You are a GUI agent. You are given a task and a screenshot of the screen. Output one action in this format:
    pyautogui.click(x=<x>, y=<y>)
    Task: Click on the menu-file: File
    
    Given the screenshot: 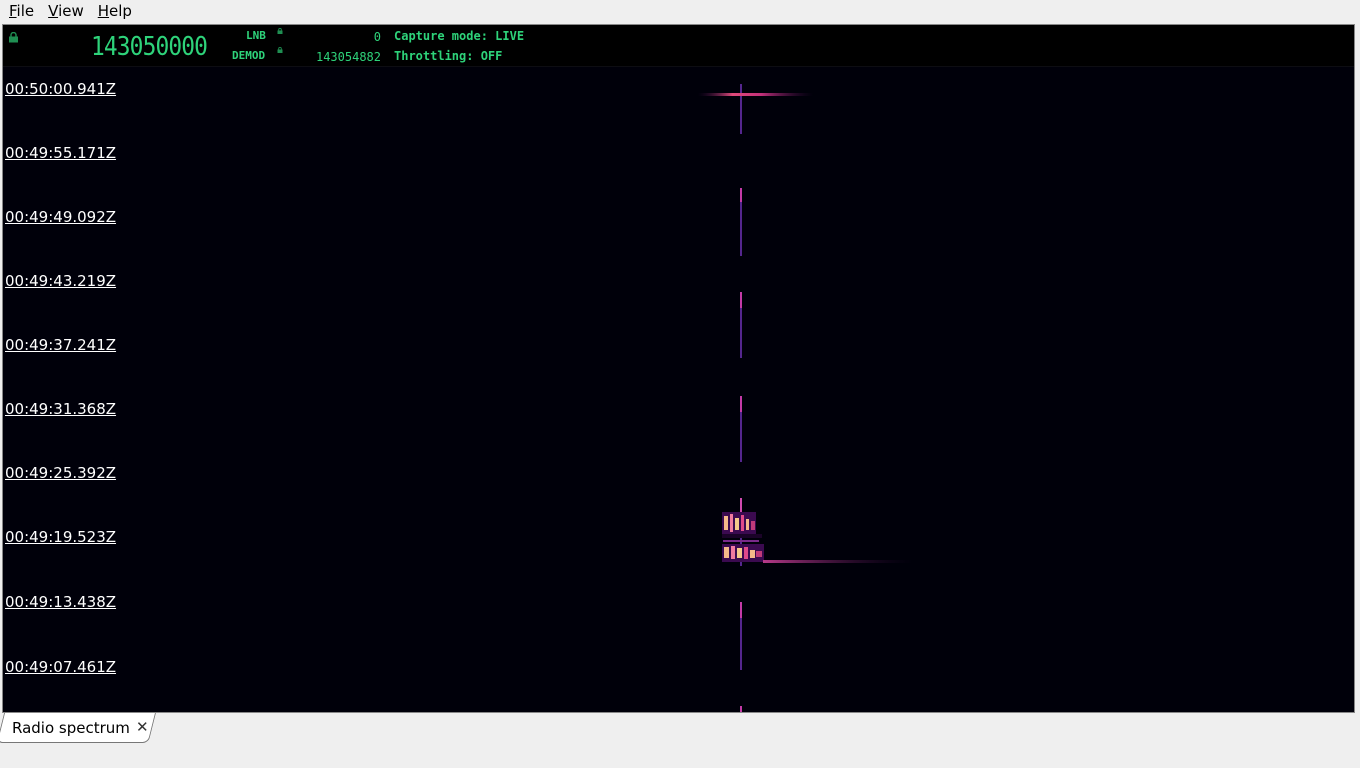 What is the action you would take?
    pyautogui.click(x=21, y=11)
    